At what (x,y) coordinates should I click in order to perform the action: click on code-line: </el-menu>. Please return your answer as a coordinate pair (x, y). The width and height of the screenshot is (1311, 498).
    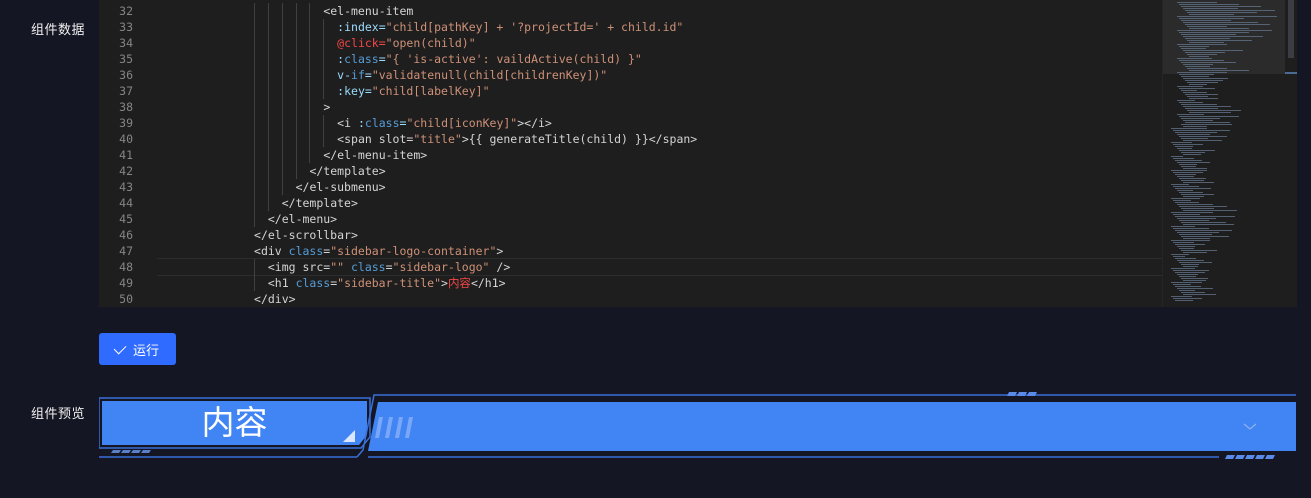
    Looking at the image, I should click on (302, 219).